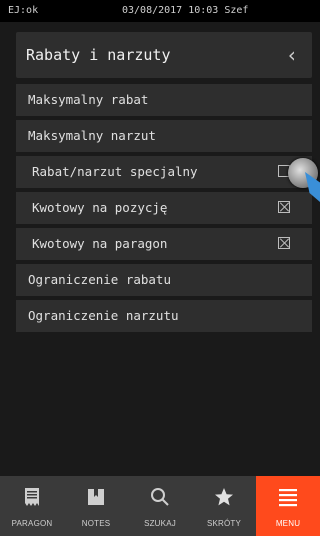  Describe the element at coordinates (96, 497) in the screenshot. I see `notebook-icon` at that location.